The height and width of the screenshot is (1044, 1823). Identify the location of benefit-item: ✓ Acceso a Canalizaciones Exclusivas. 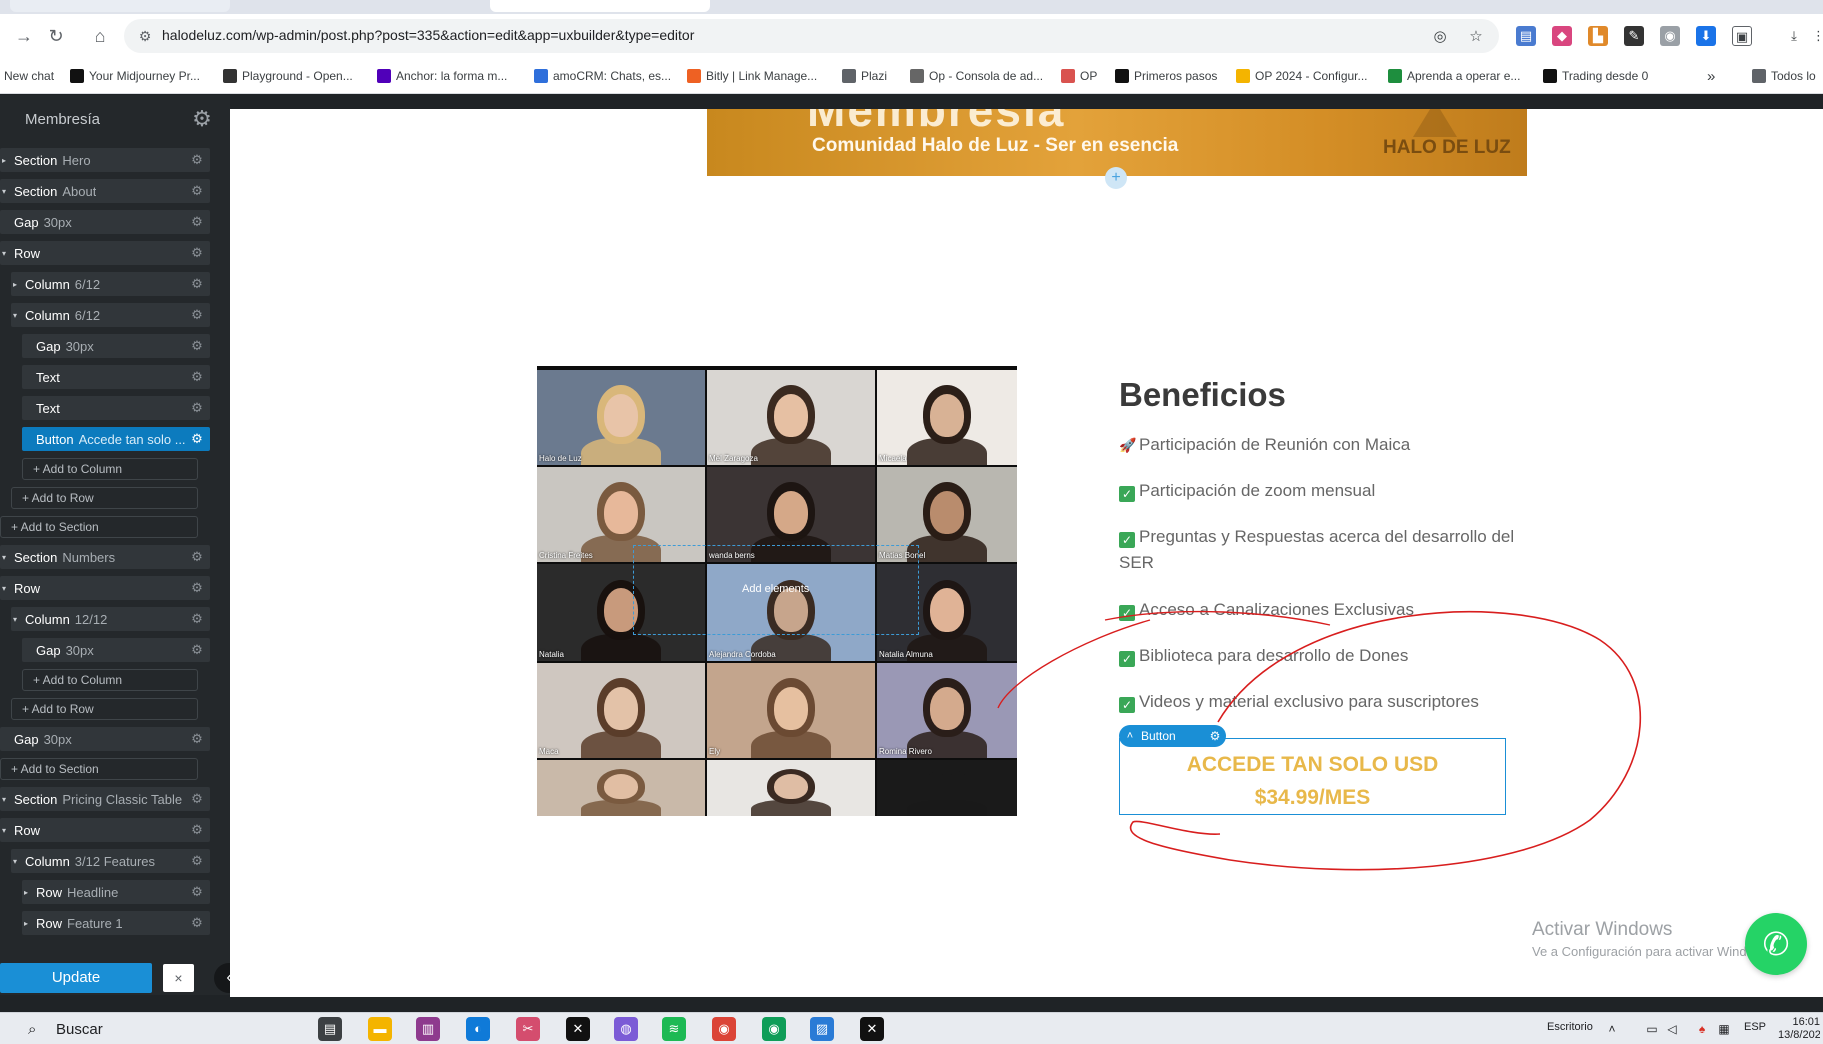
(1319, 610).